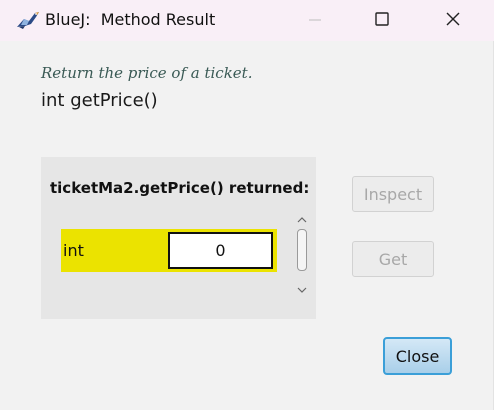 The width and height of the screenshot is (494, 410). I want to click on close-icon, so click(453, 20).